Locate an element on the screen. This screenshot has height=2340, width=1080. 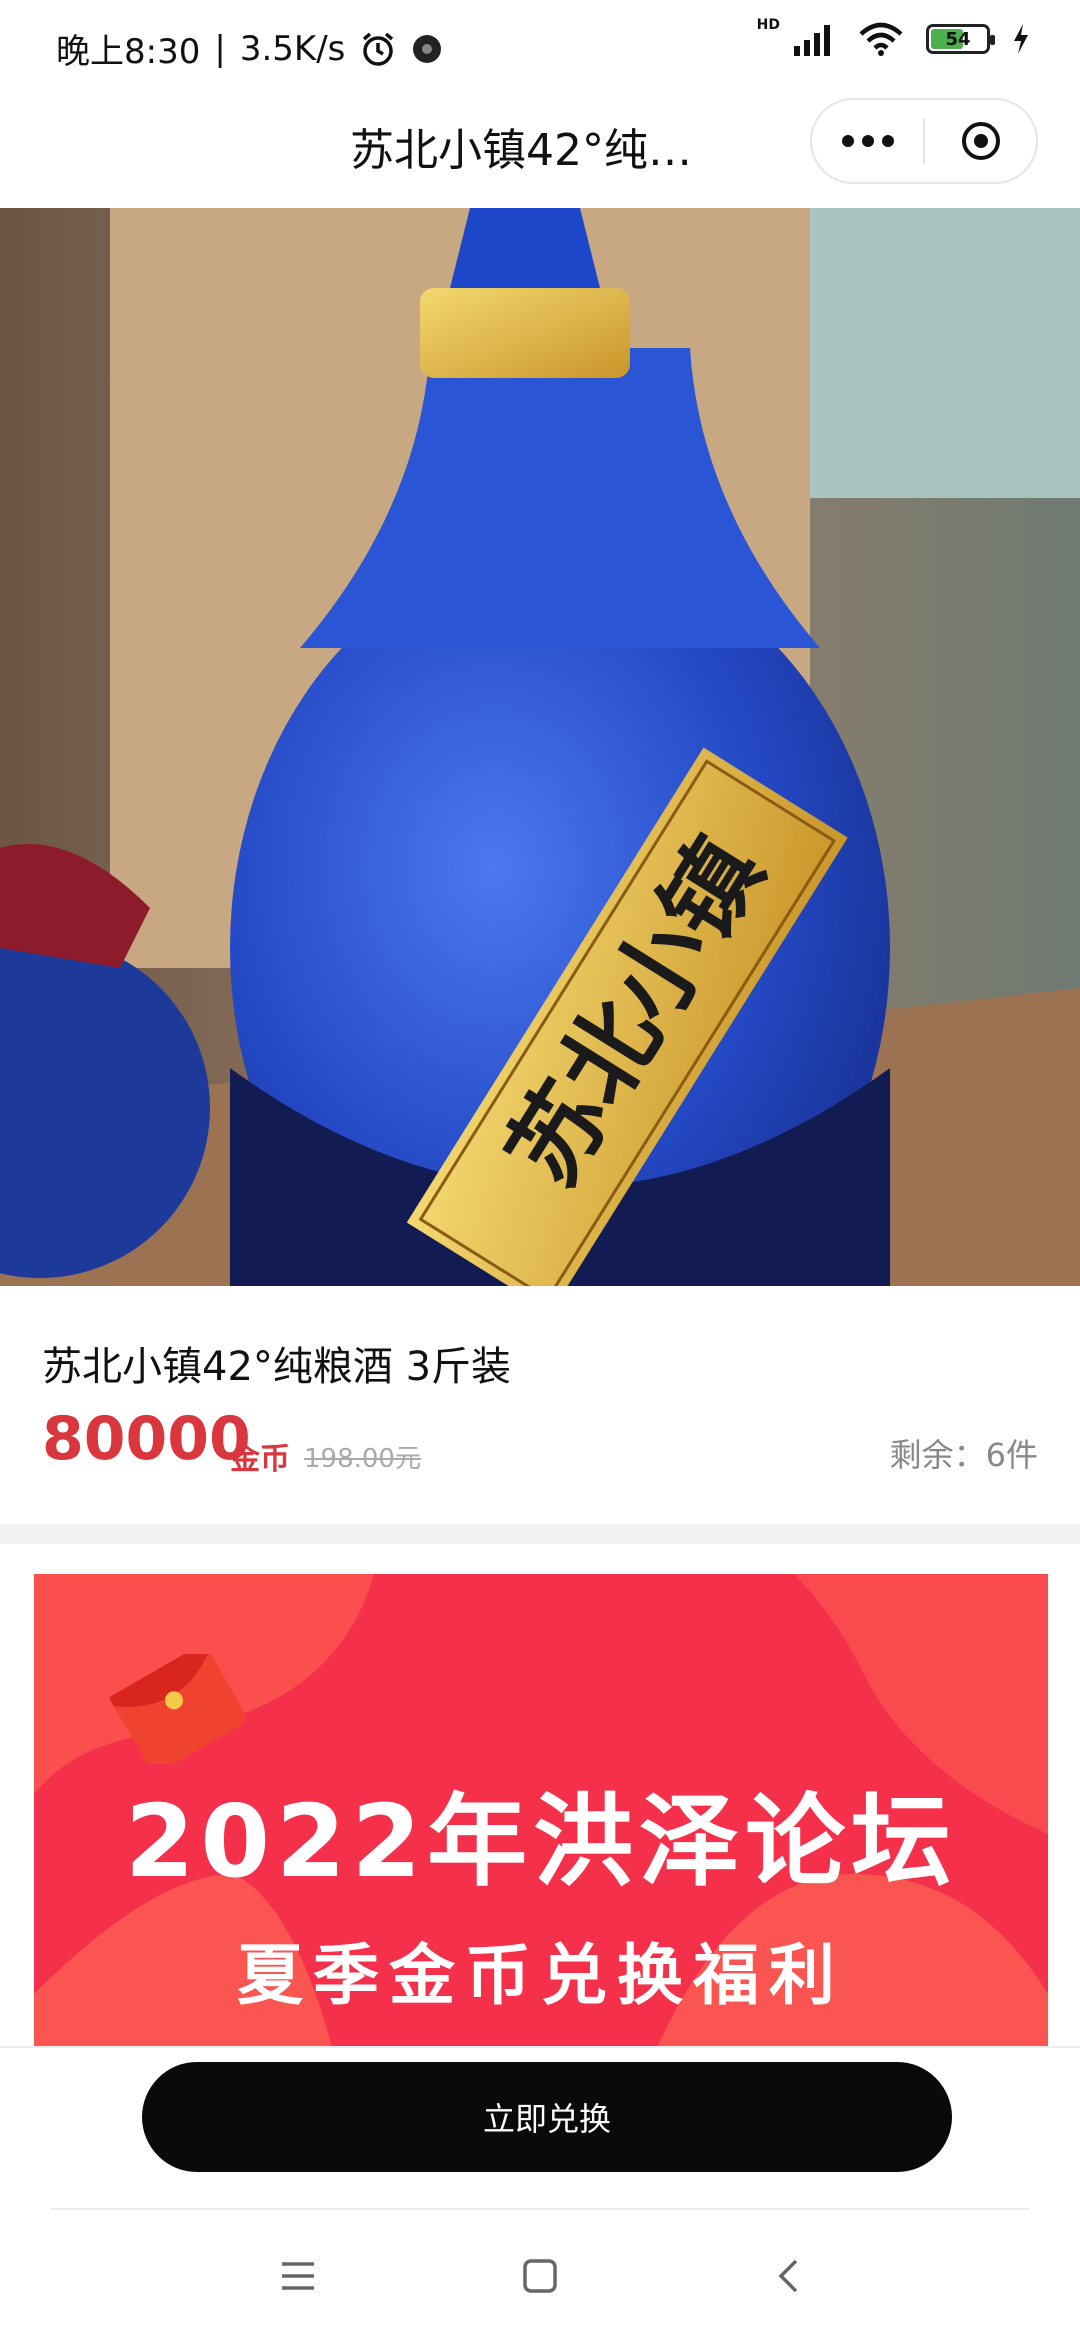
product-title: 苏北小镇42°纯粮酒 3斤装 is located at coordinates (277, 1367).